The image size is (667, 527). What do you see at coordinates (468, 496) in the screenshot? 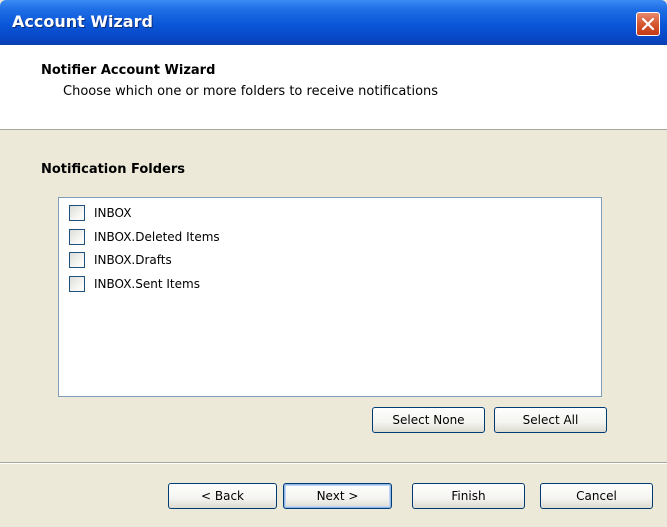
I see `finish-button: Finish` at bounding box center [468, 496].